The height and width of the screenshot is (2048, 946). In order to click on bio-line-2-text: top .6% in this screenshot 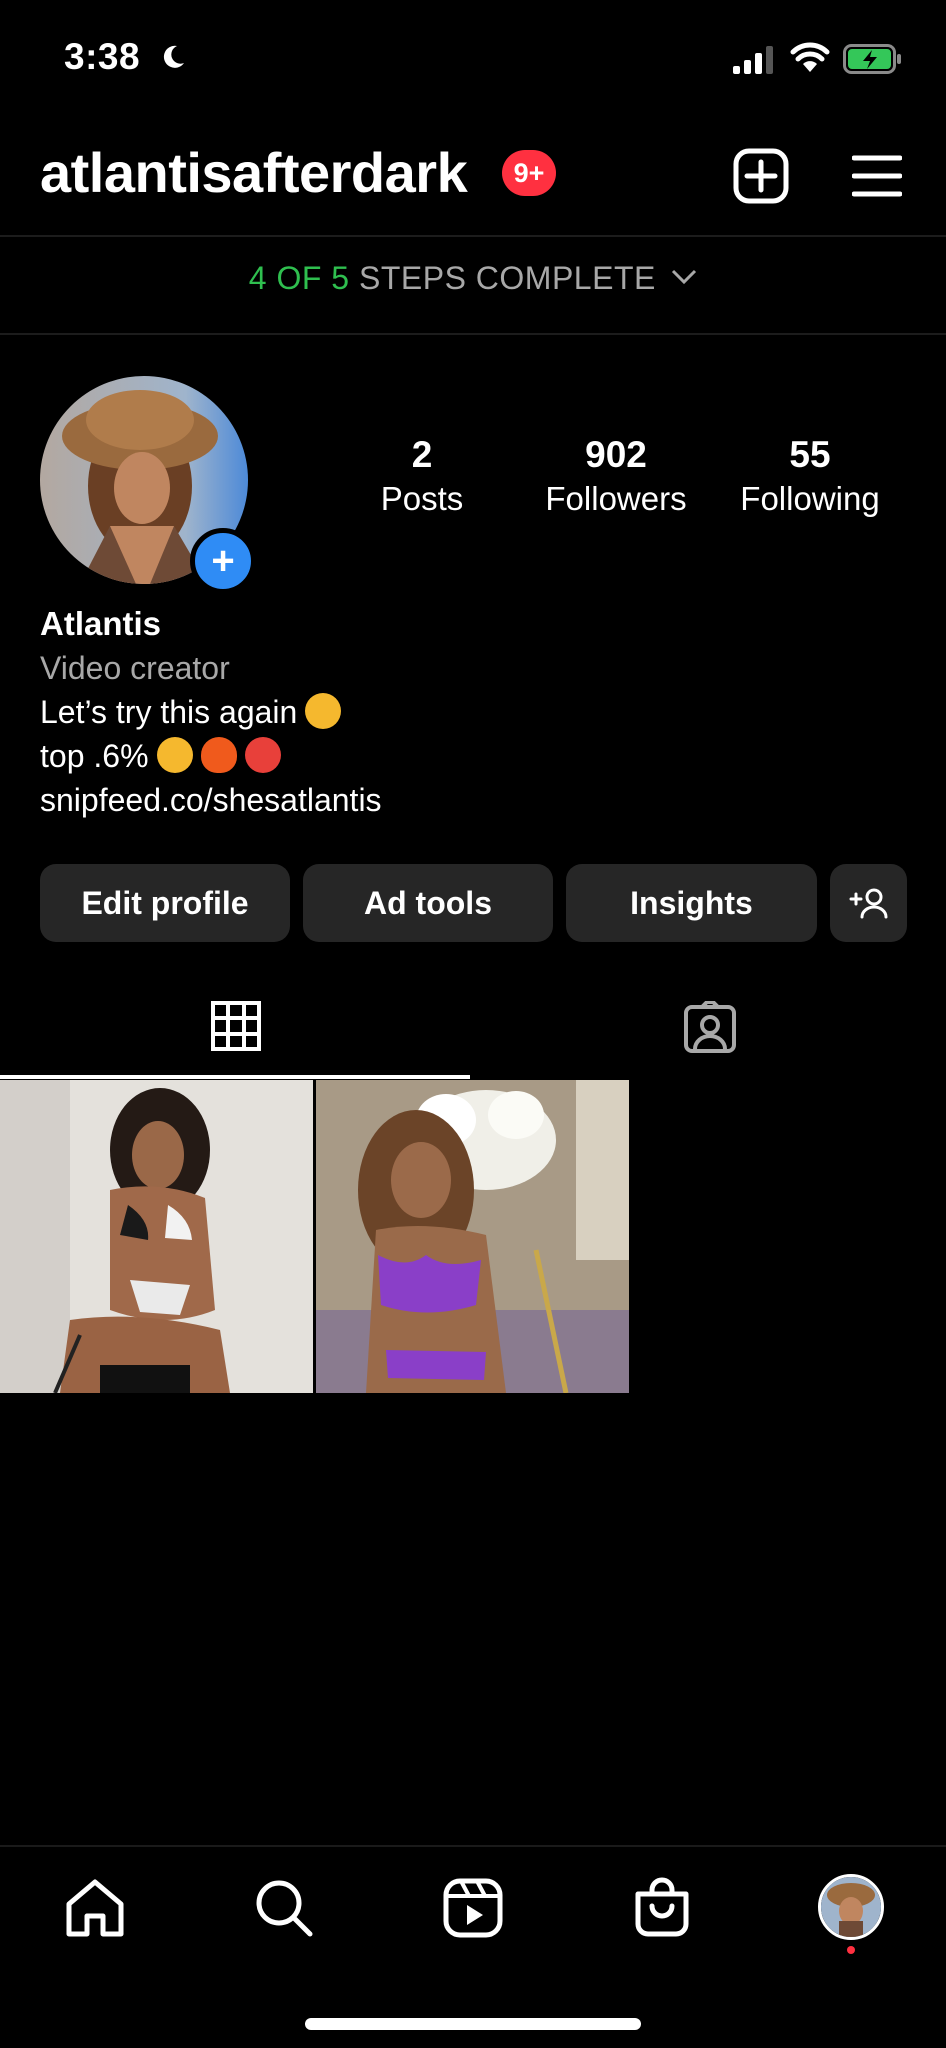, I will do `click(94, 756)`.